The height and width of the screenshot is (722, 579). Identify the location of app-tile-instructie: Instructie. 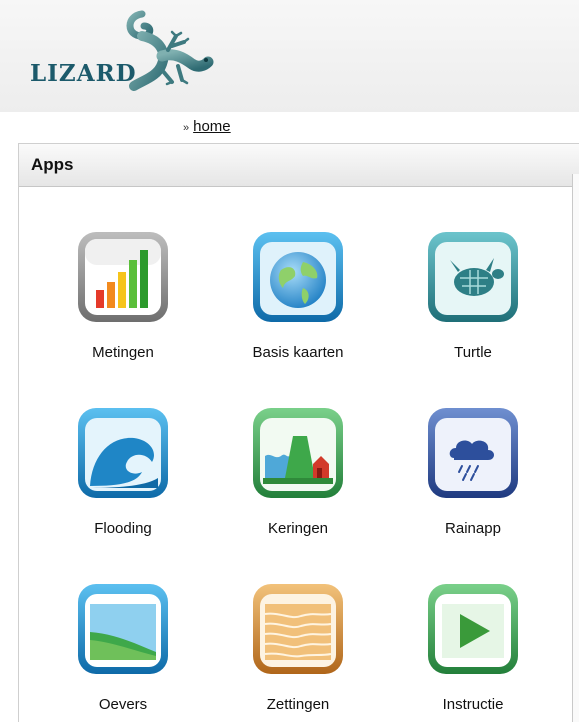
(464, 652).